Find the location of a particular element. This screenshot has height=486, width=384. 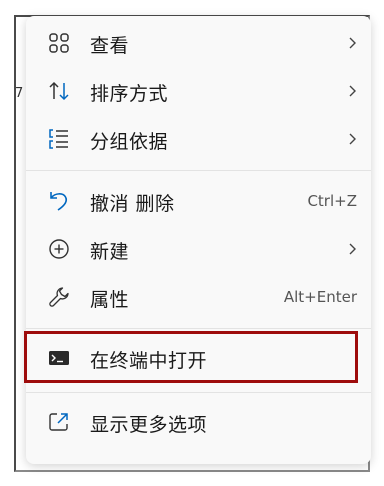

shortcut-label: Alt+Enter is located at coordinates (320, 297).